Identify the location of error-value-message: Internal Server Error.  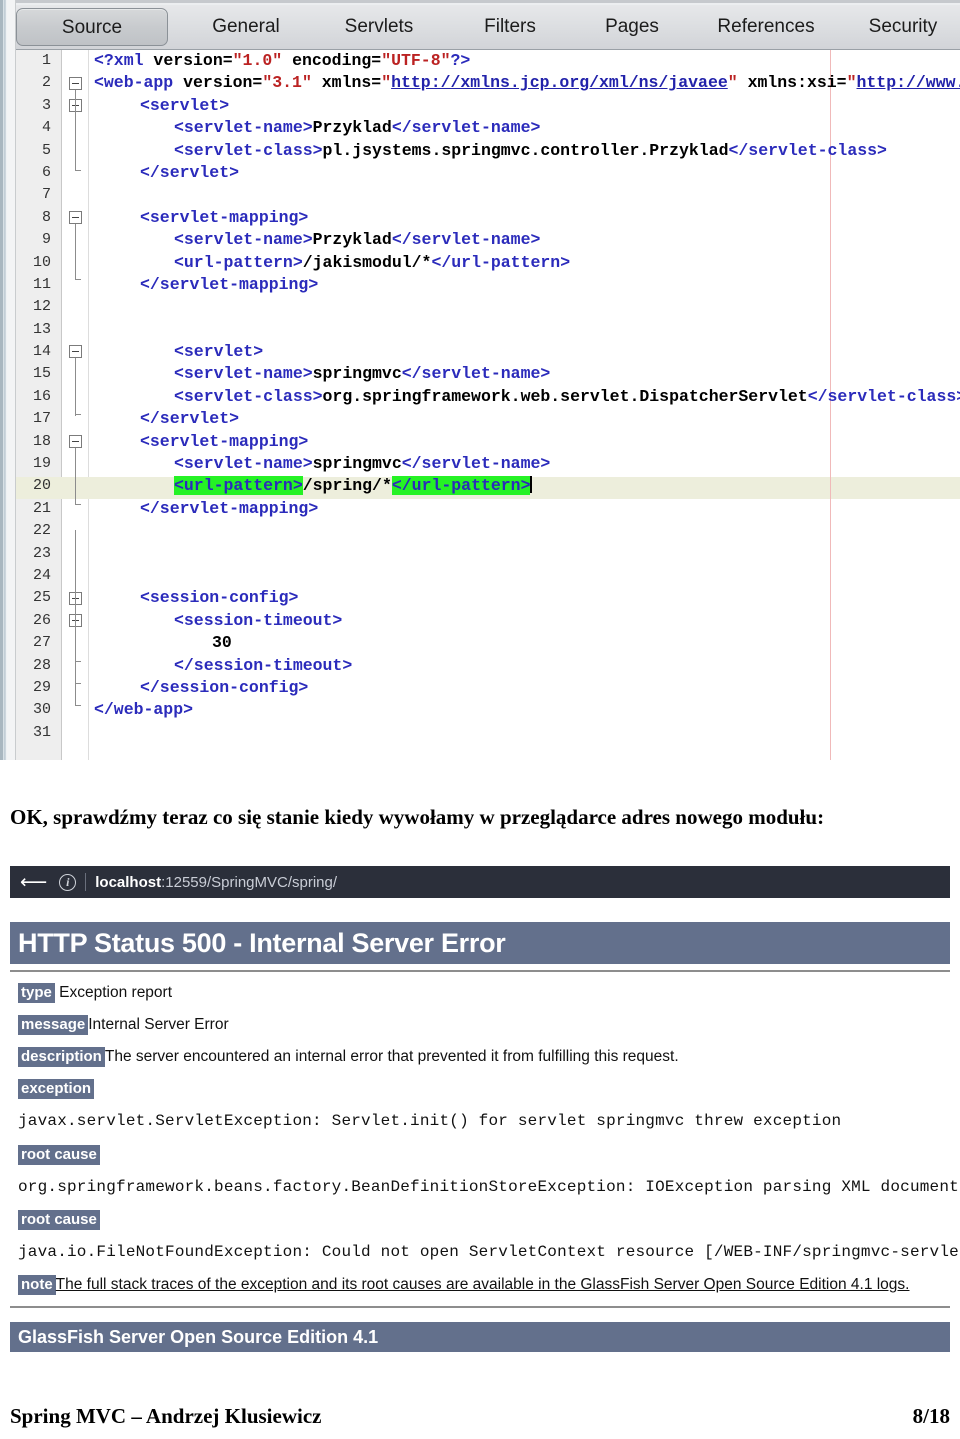
(158, 1024).